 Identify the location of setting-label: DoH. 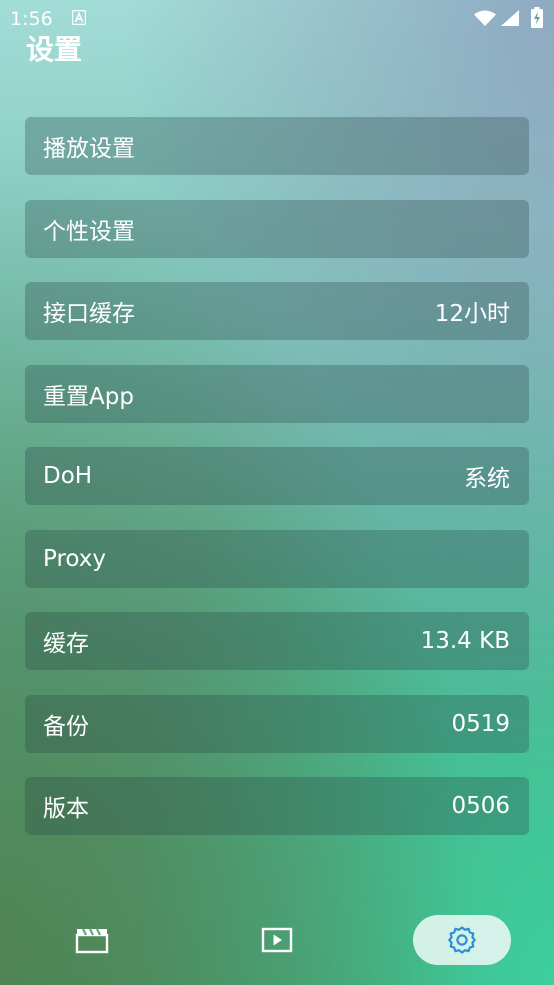
(68, 476).